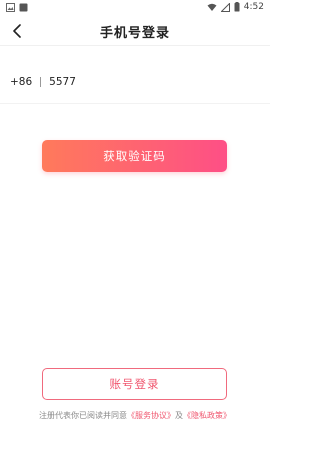 This screenshot has width=320, height=450. Describe the element at coordinates (135, 45) in the screenshot. I see `header-divider` at that location.